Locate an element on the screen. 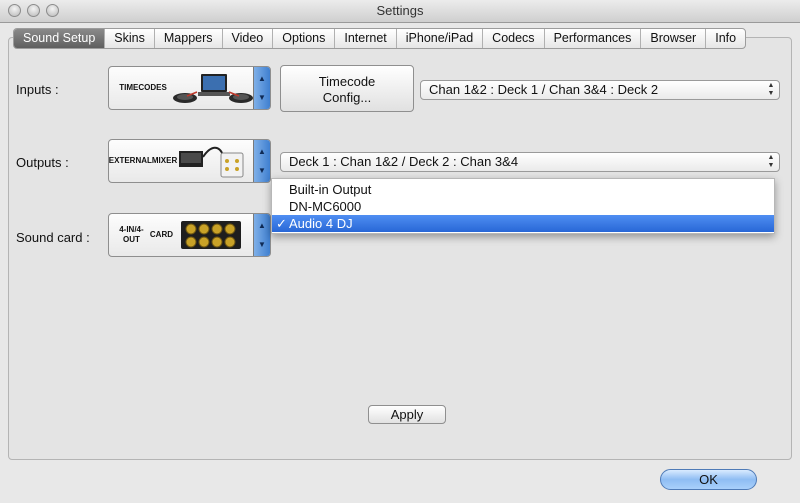  window-title: Settings is located at coordinates (400, 10).